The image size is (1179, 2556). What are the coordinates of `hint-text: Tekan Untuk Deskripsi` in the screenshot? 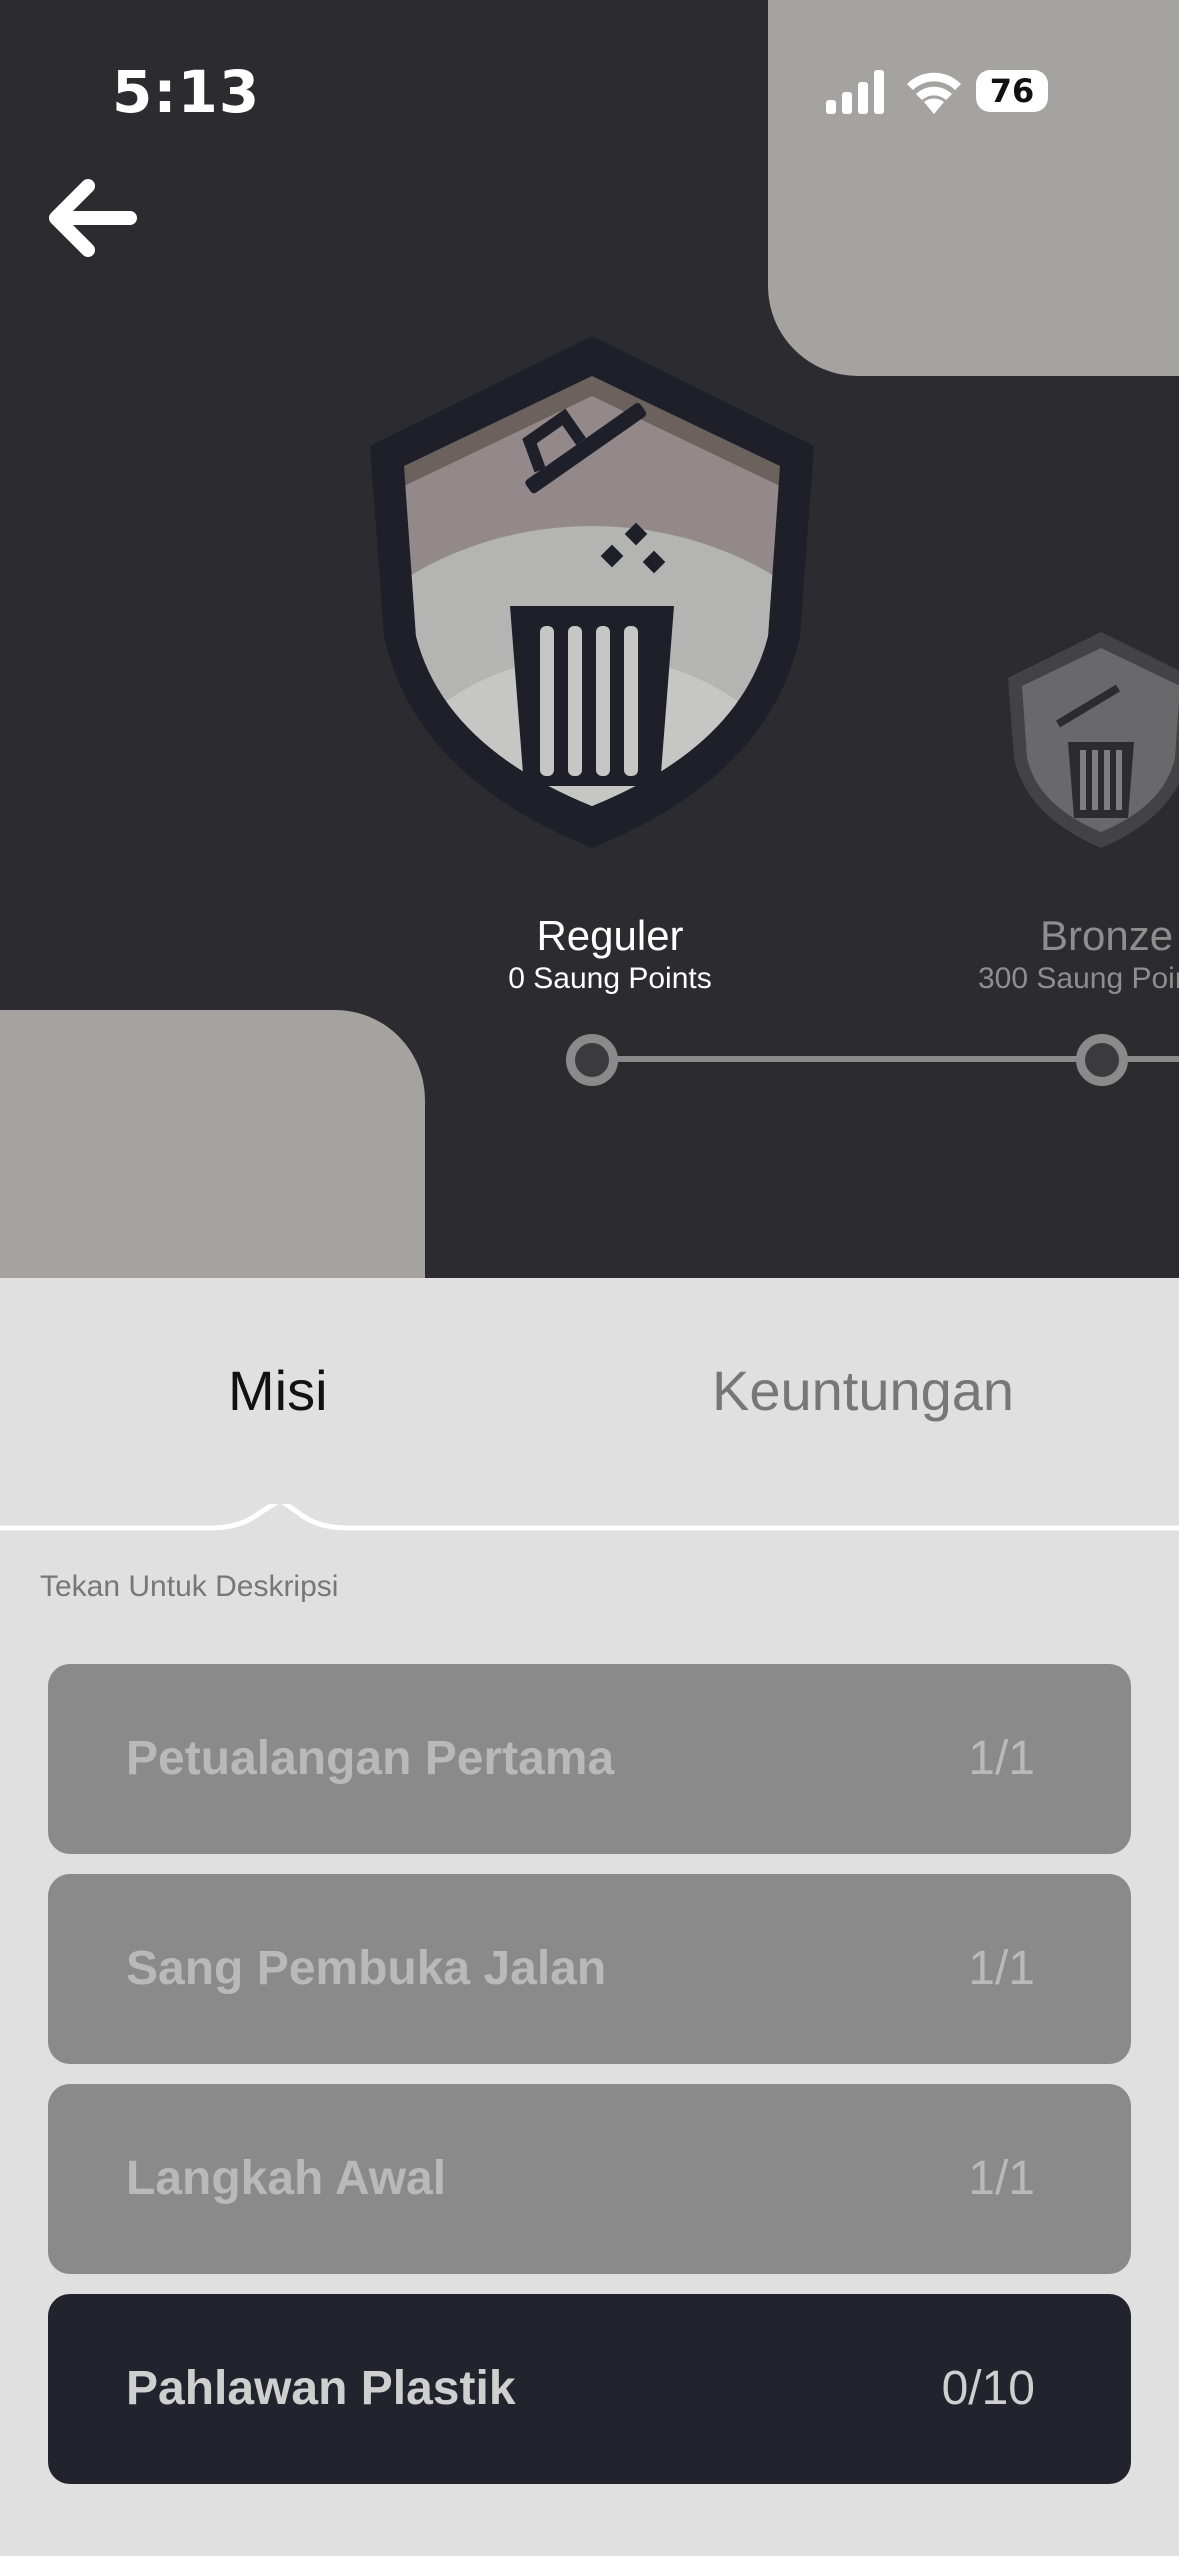 It's located at (189, 1586).